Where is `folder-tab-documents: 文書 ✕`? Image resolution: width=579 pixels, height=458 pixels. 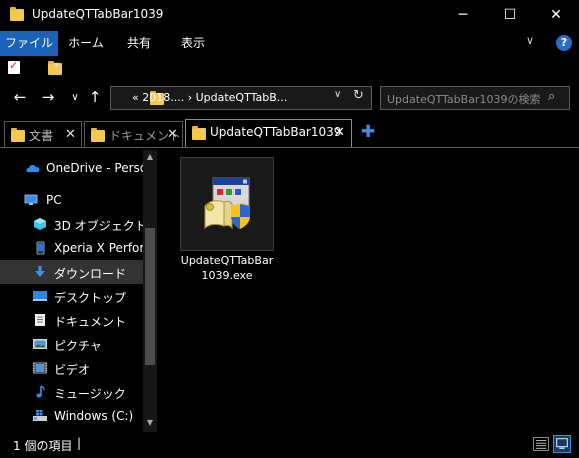
folder-tab-documents: 文書 ✕ is located at coordinates (43, 134).